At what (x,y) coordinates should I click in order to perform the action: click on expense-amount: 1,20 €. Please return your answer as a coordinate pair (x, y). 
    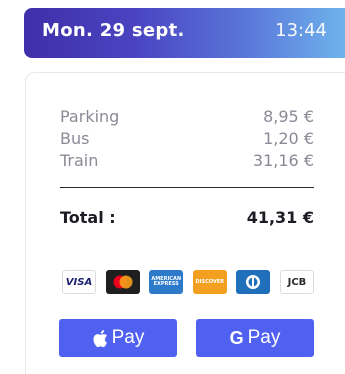
    Looking at the image, I should click on (288, 138).